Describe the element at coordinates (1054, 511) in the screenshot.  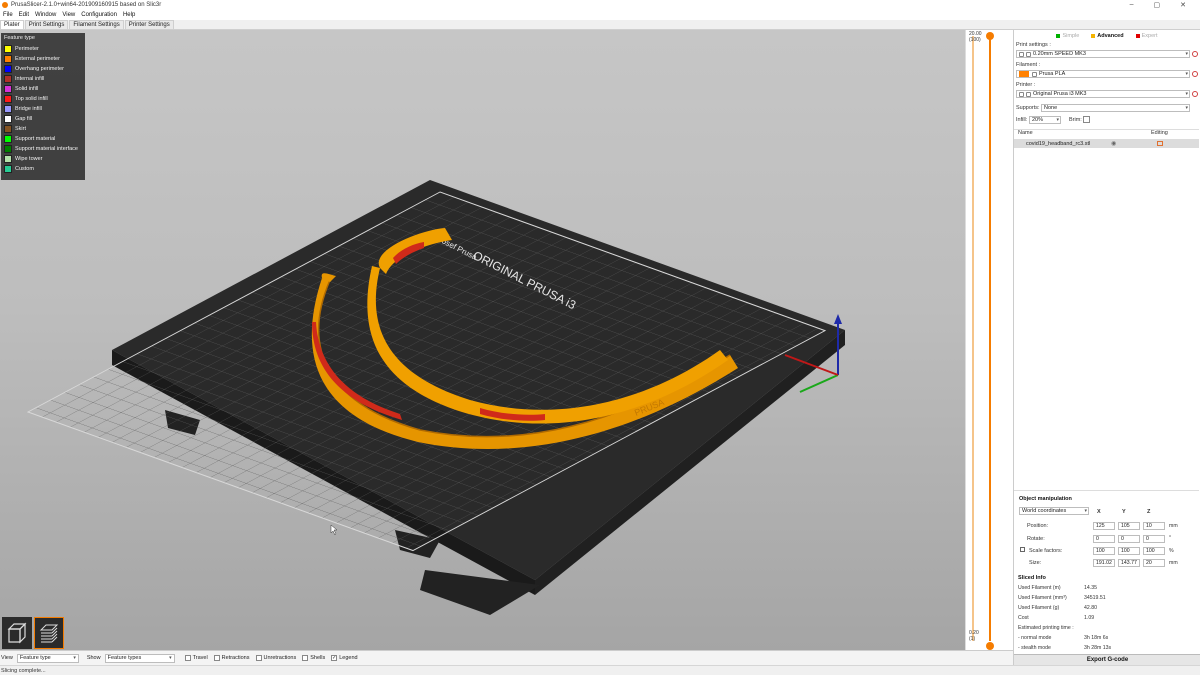
I see `coordinates-combo: World coordinates ▾` at that location.